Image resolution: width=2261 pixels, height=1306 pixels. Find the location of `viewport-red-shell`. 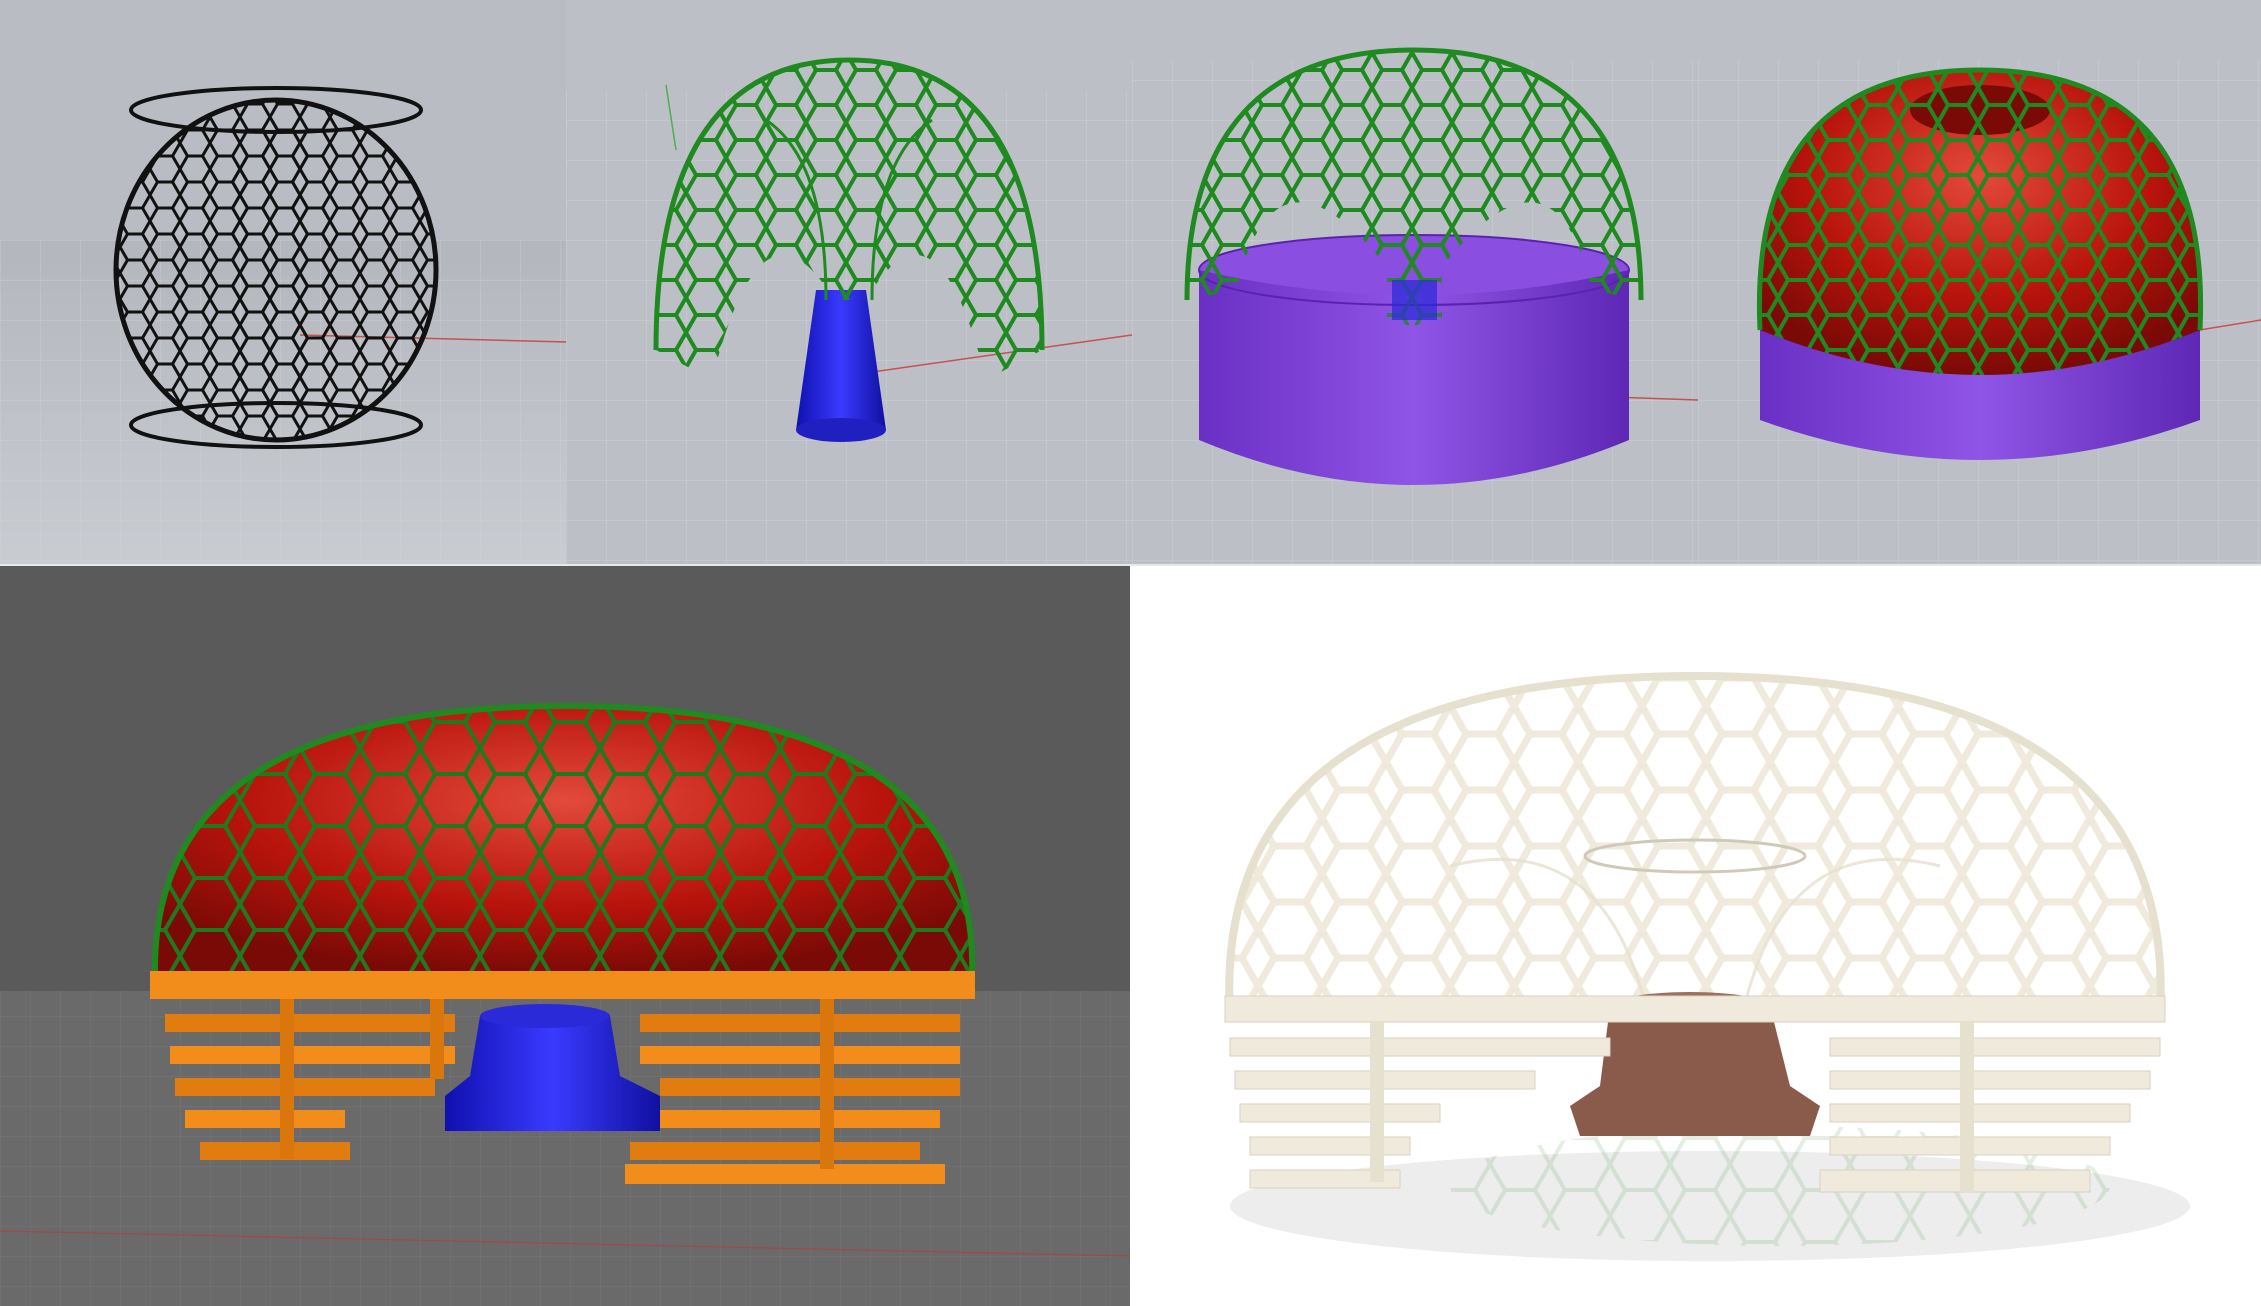

viewport-red-shell is located at coordinates (1979, 283).